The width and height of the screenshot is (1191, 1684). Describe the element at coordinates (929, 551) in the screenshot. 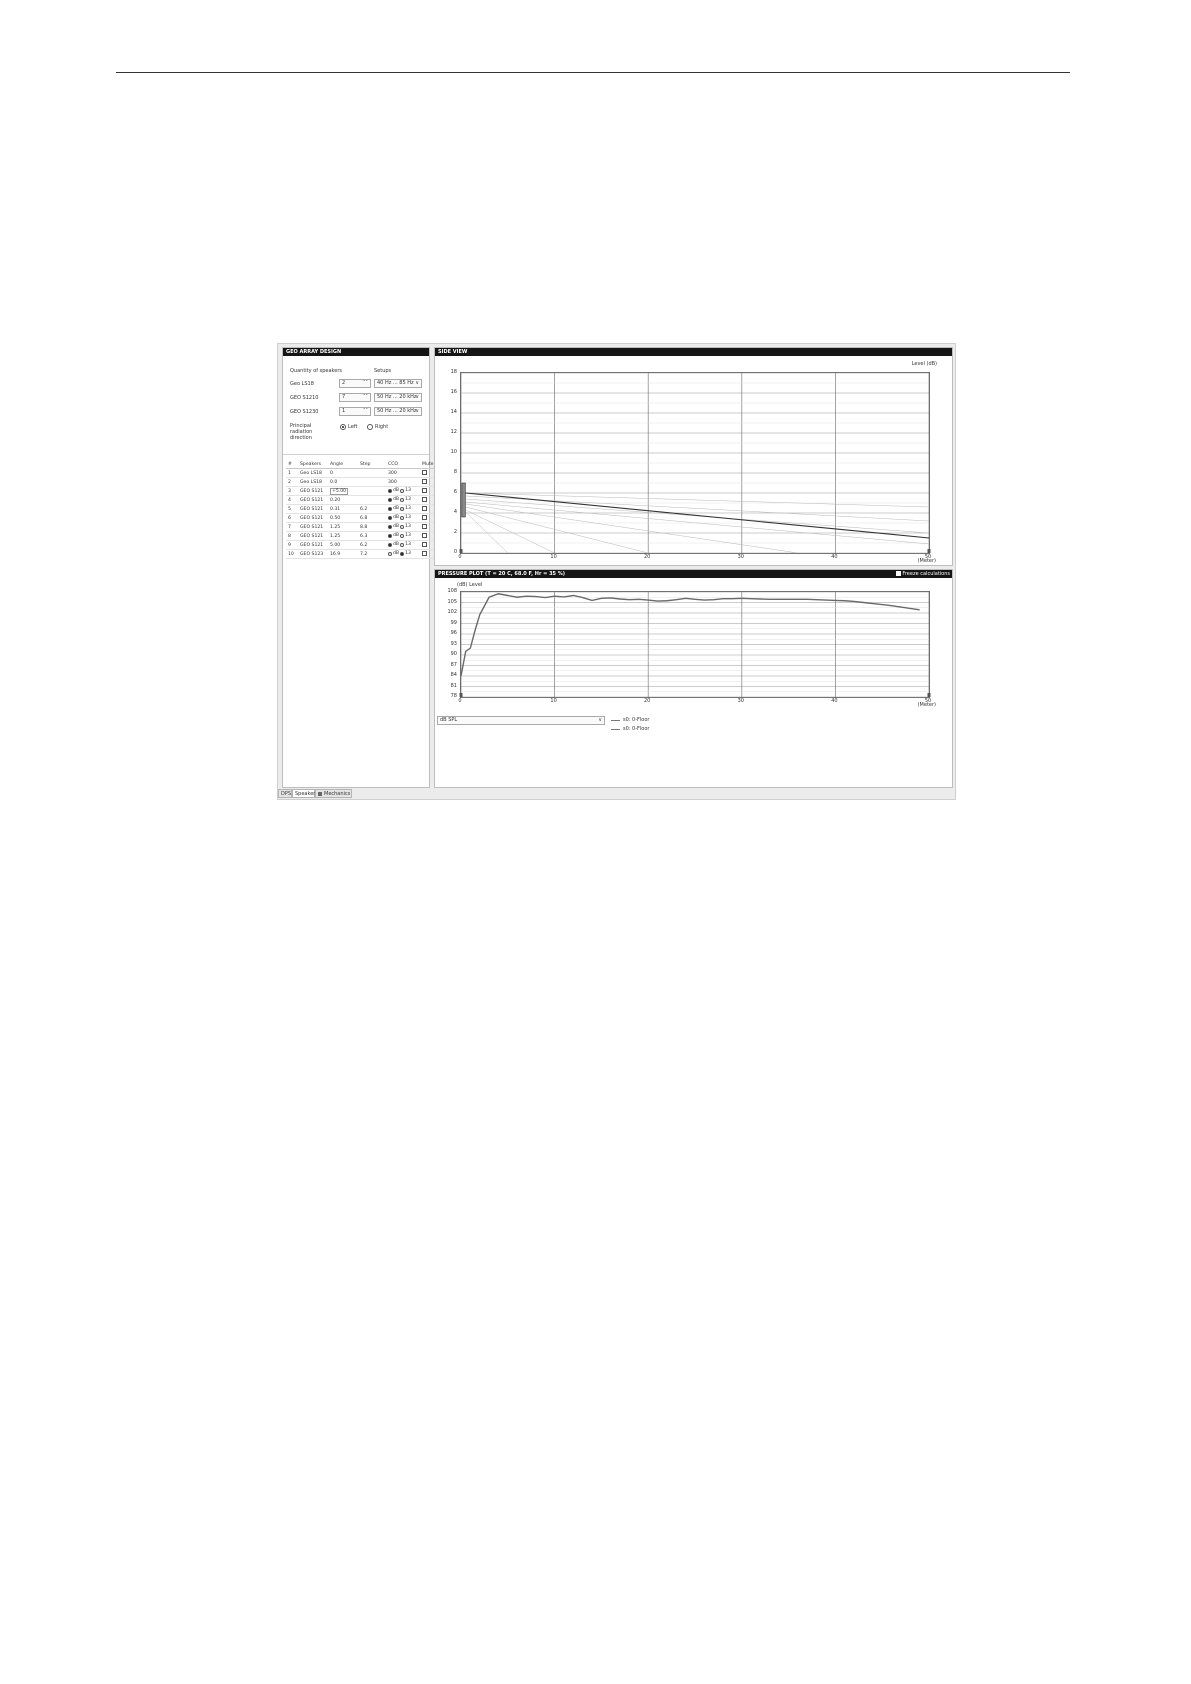

I see `sv-scroll-handle` at that location.